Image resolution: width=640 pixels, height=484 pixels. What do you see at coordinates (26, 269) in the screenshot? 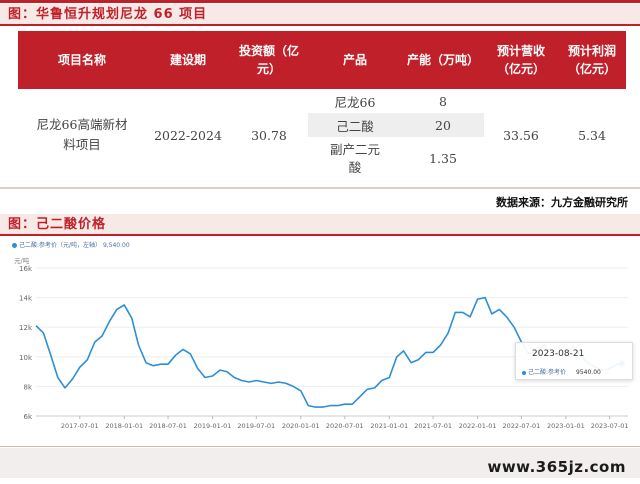
I see `y-tick-label: 16k` at bounding box center [26, 269].